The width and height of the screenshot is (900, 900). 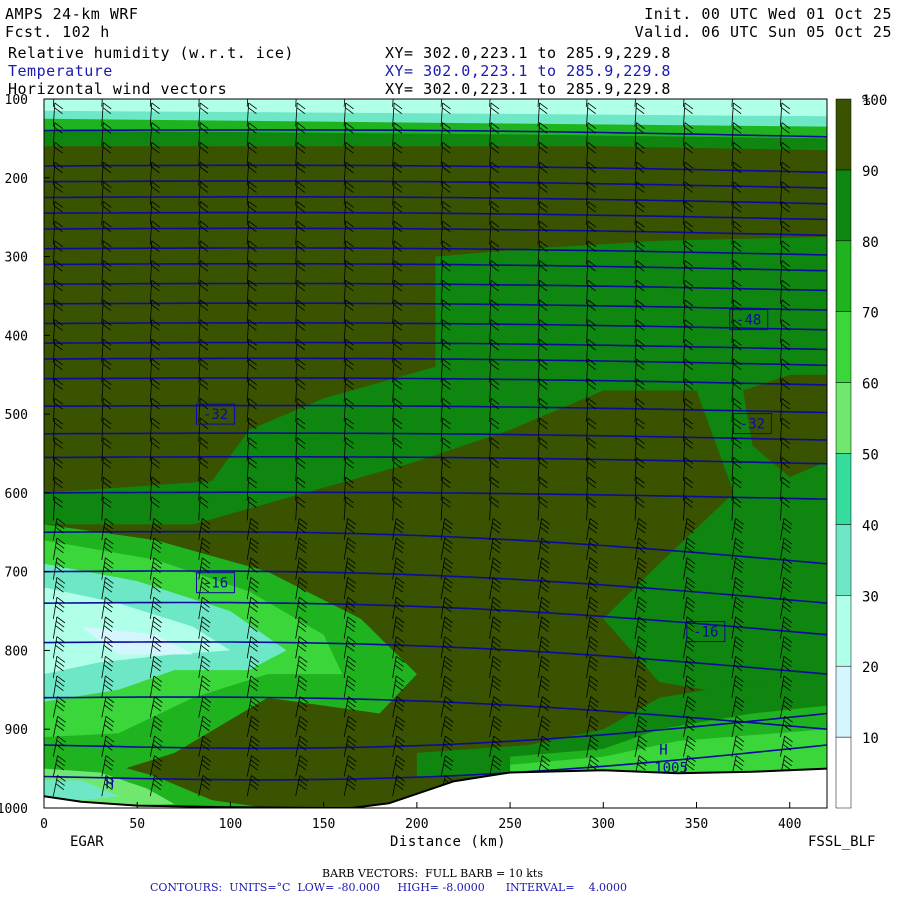 I want to click on high-pressure-value: 1005, so click(x=671, y=768).